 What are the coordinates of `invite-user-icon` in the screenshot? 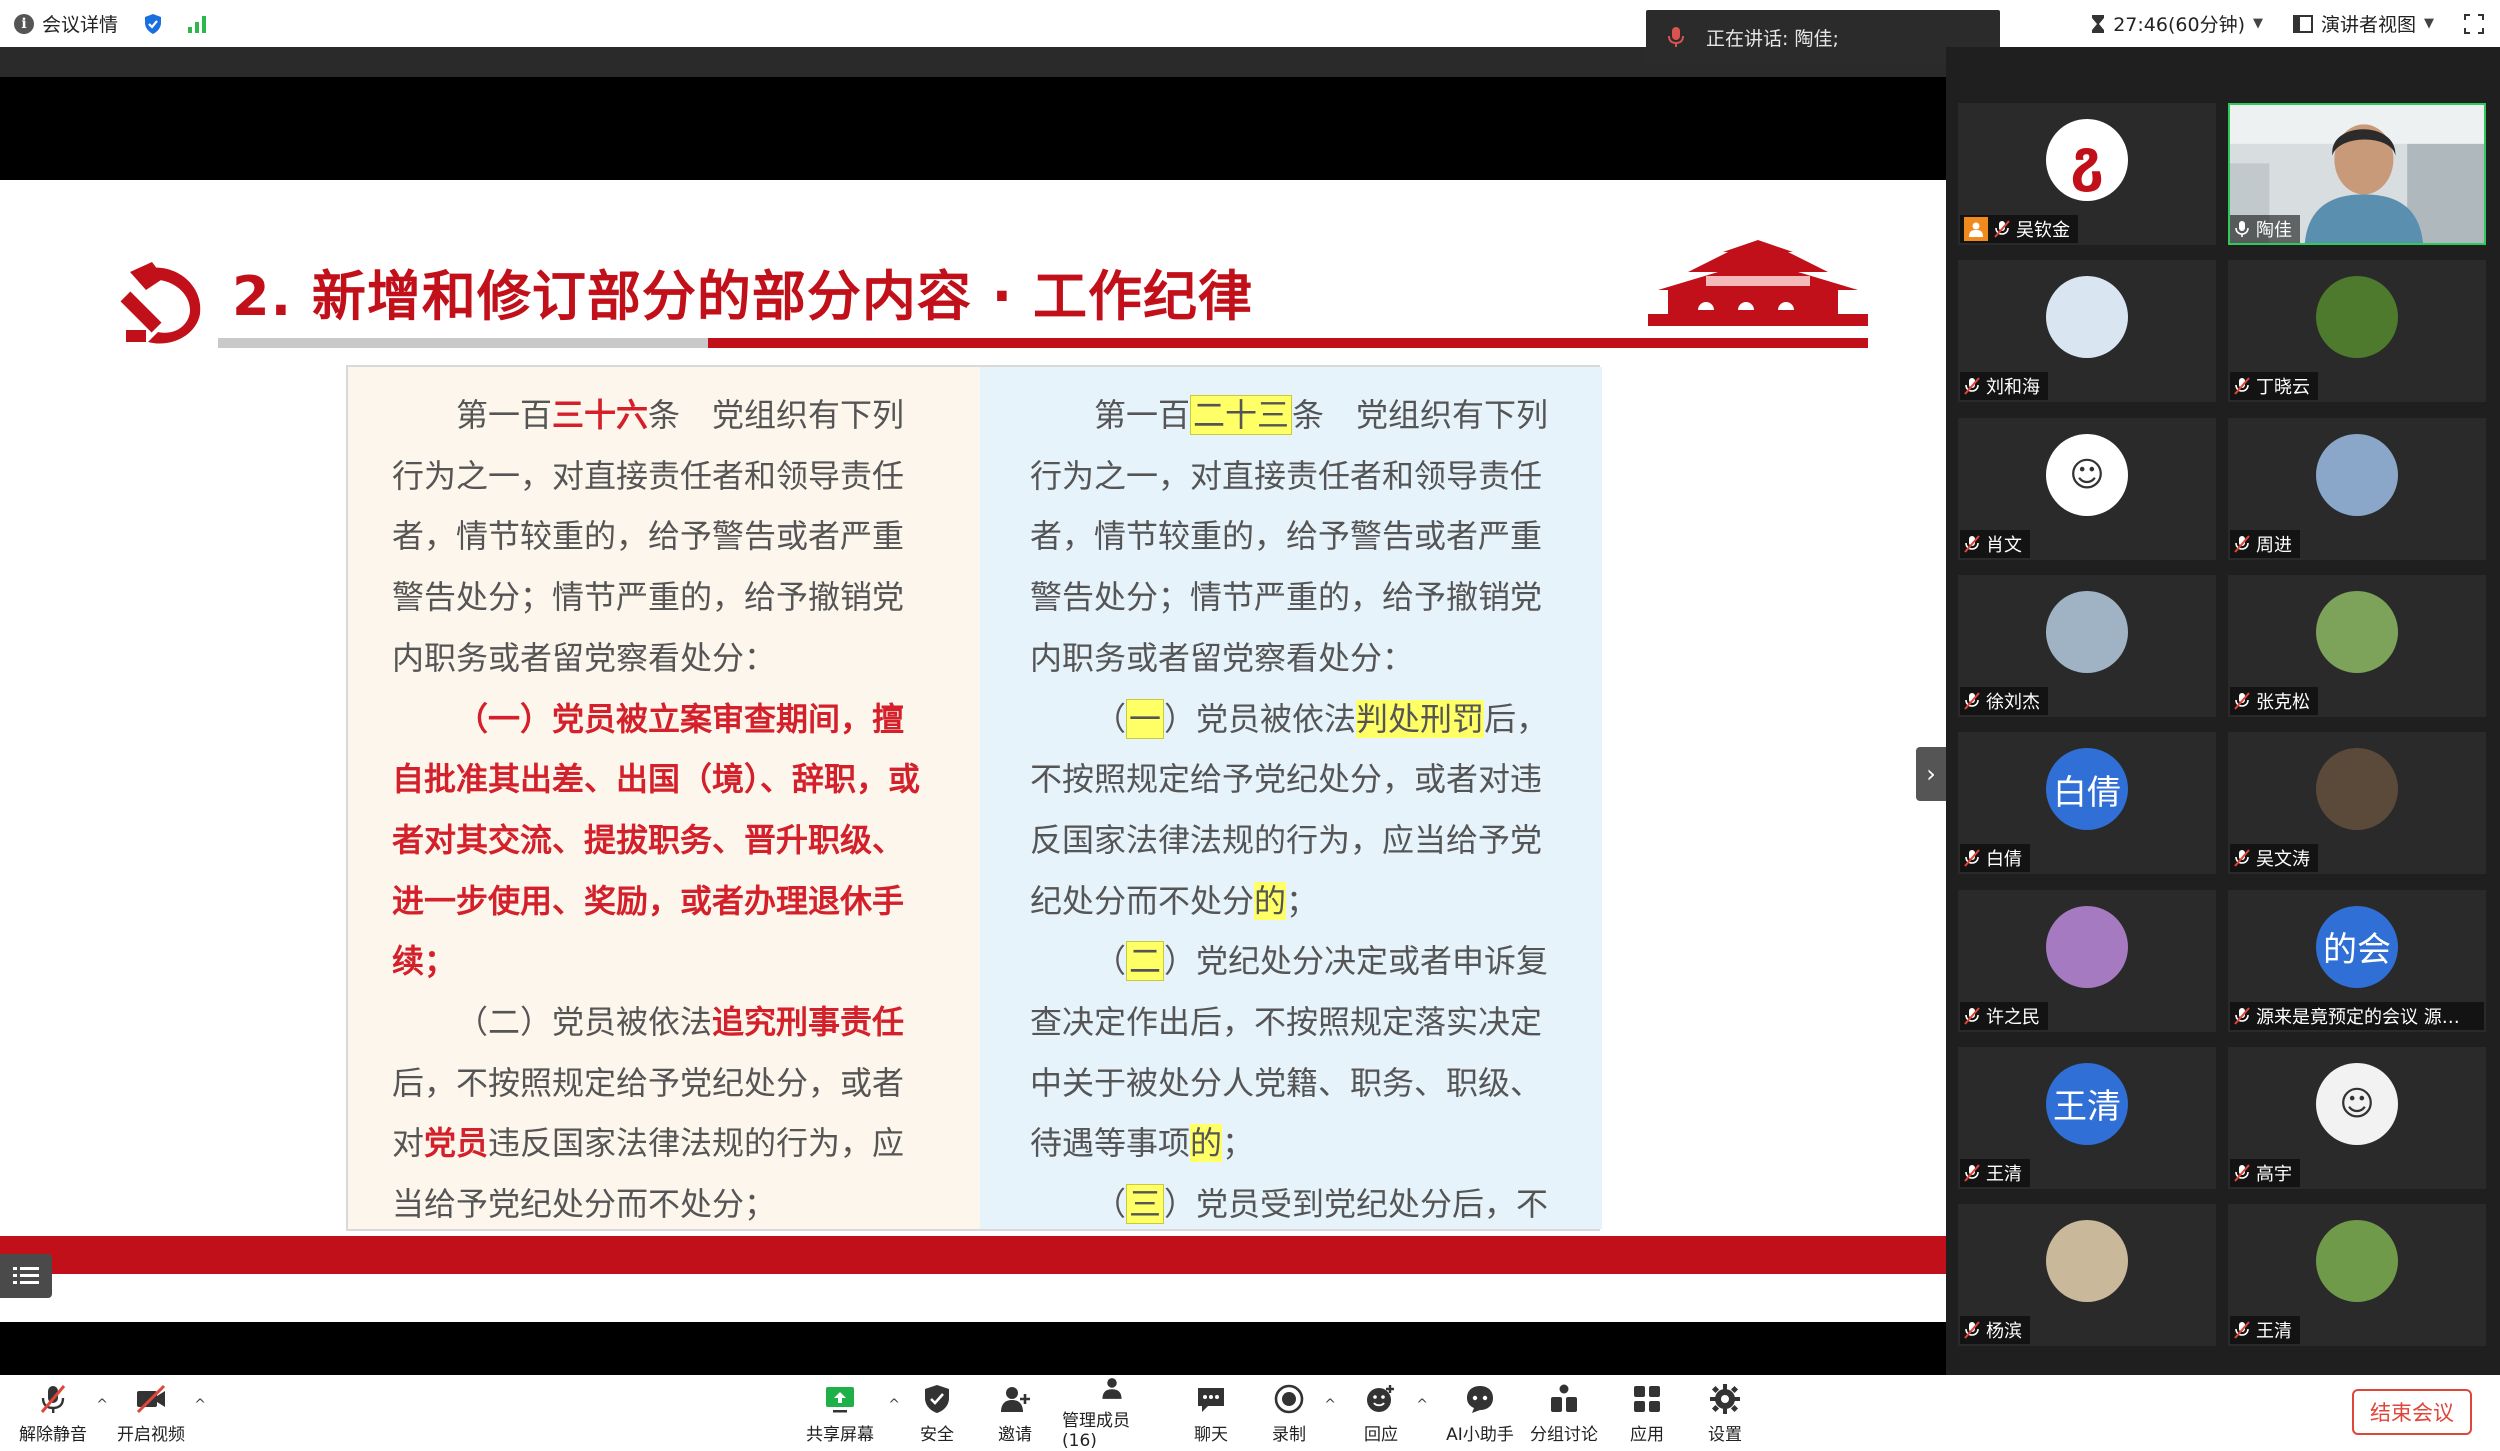 It's located at (1015, 1399).